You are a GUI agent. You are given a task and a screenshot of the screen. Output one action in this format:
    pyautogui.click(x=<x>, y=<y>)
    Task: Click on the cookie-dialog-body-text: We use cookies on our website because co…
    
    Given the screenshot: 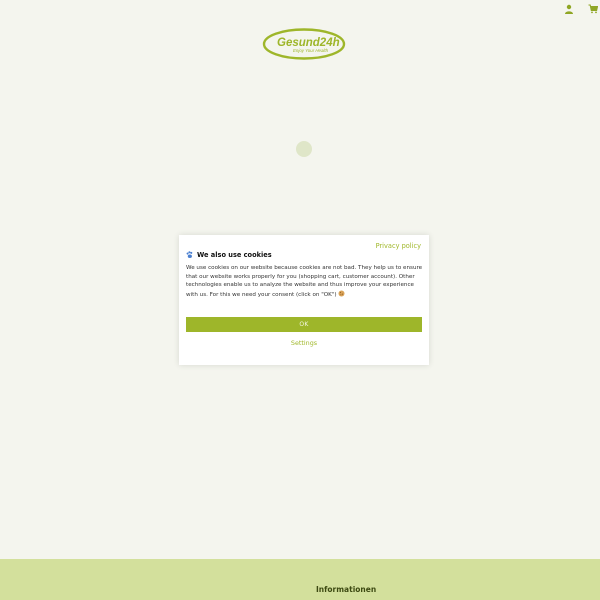 What is the action you would take?
    pyautogui.click(x=304, y=281)
    